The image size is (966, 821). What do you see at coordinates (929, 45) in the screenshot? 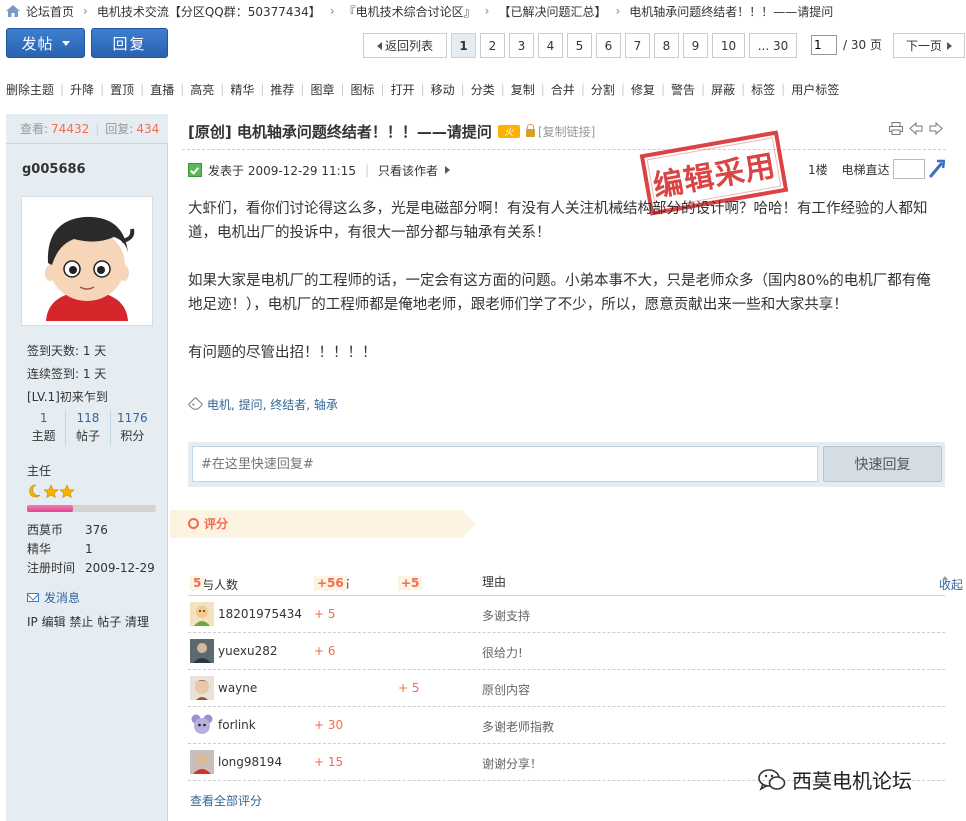
I see `next-page-button: 下一页` at bounding box center [929, 45].